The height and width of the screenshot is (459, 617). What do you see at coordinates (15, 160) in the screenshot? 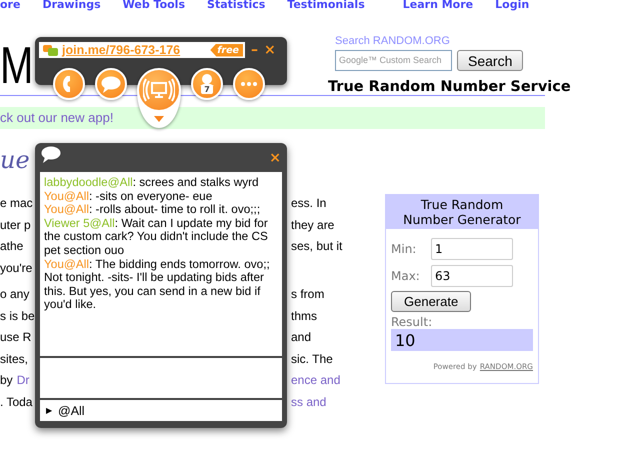
I see `page-heading: ue` at bounding box center [15, 160].